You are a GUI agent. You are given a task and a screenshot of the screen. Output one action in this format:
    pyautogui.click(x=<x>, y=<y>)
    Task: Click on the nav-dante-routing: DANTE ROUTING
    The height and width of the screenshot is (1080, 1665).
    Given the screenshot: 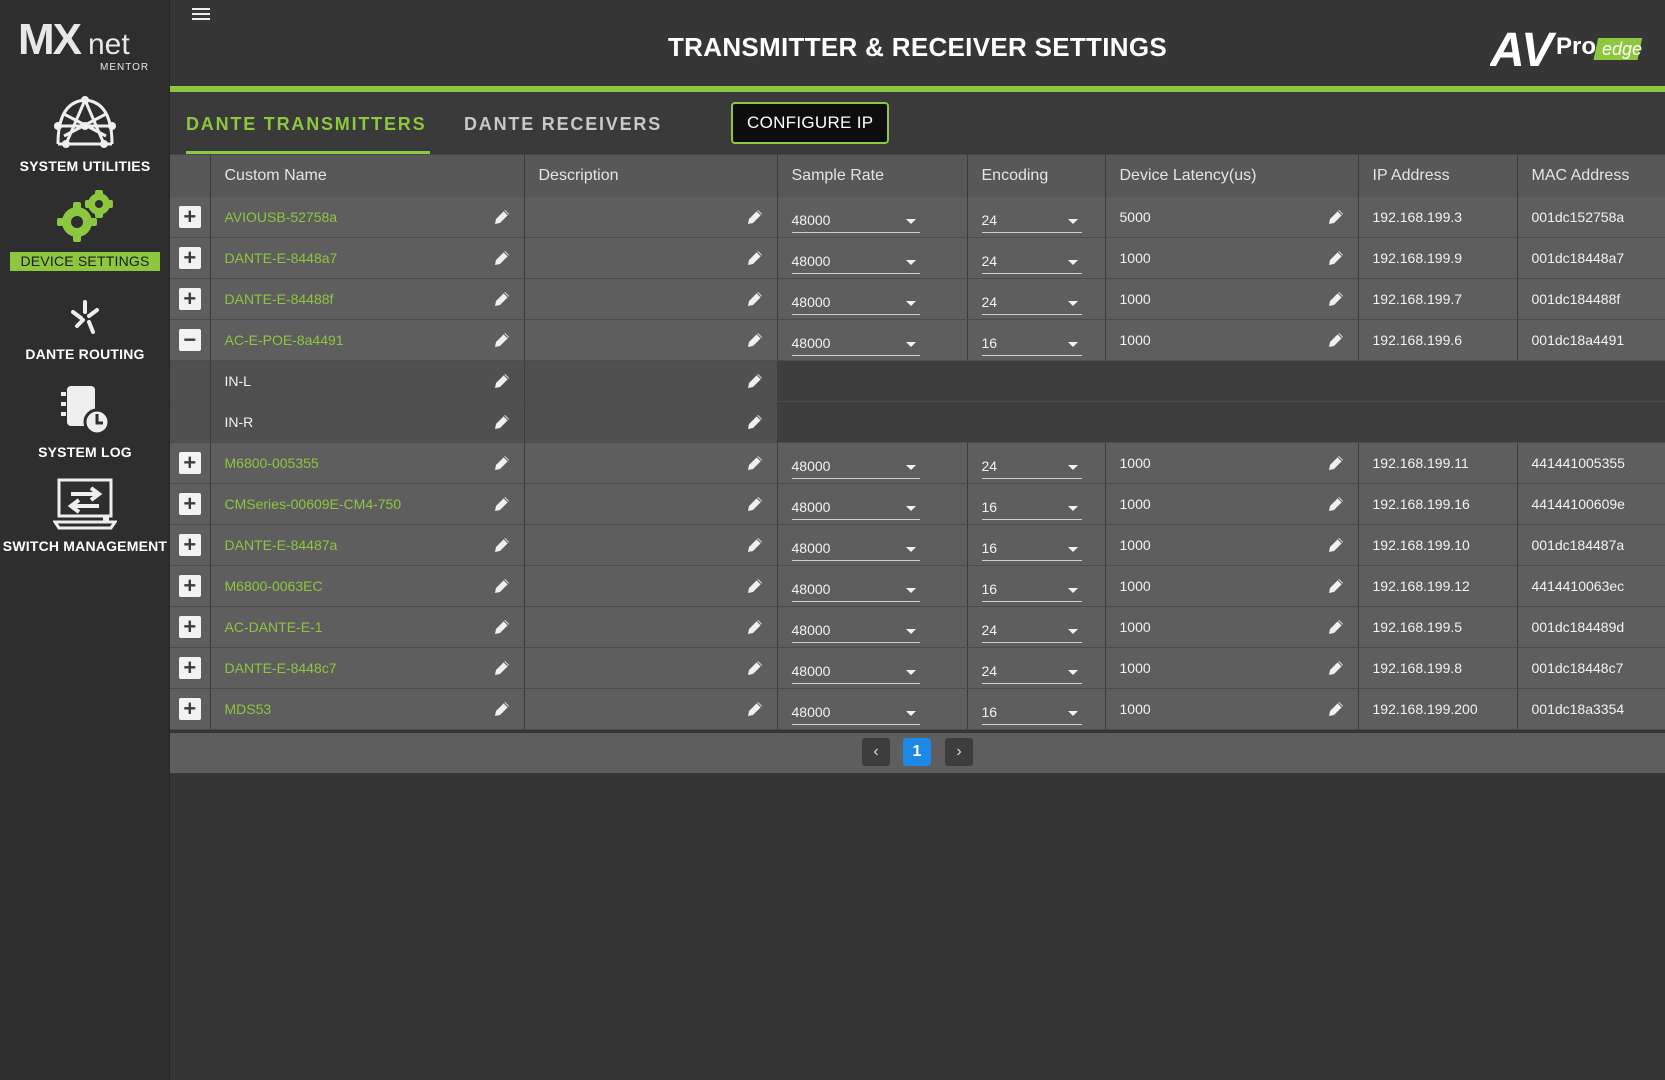 What is the action you would take?
    pyautogui.click(x=85, y=330)
    